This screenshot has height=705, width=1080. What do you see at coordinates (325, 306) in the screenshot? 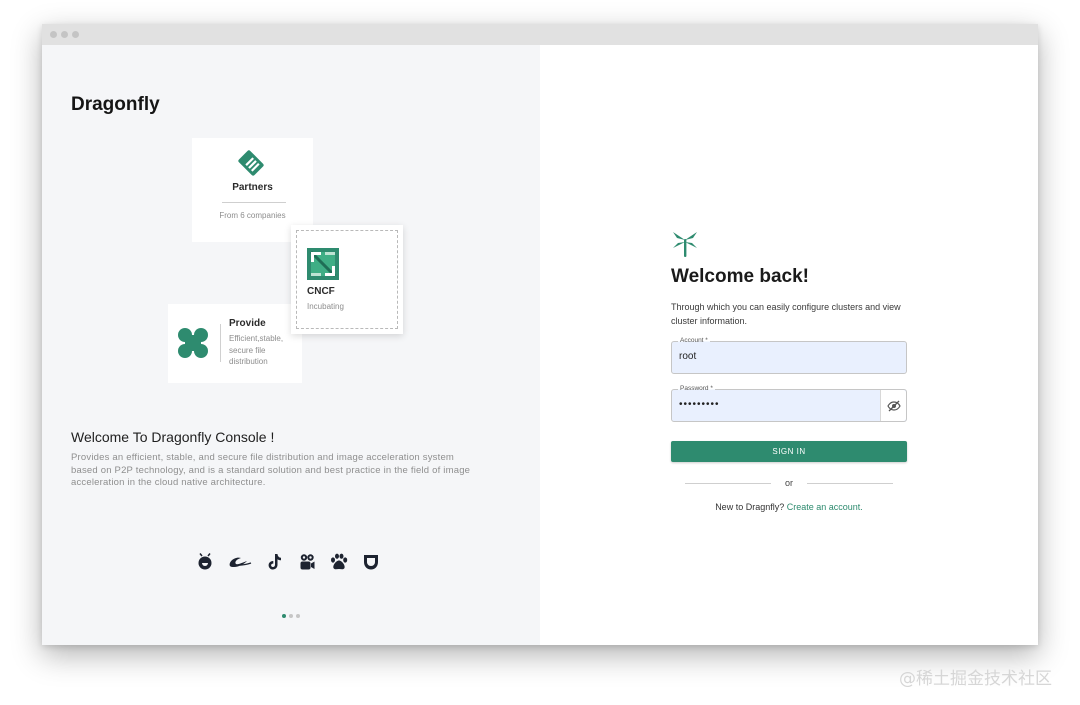
I see `cncf-subtitle: Incubating` at bounding box center [325, 306].